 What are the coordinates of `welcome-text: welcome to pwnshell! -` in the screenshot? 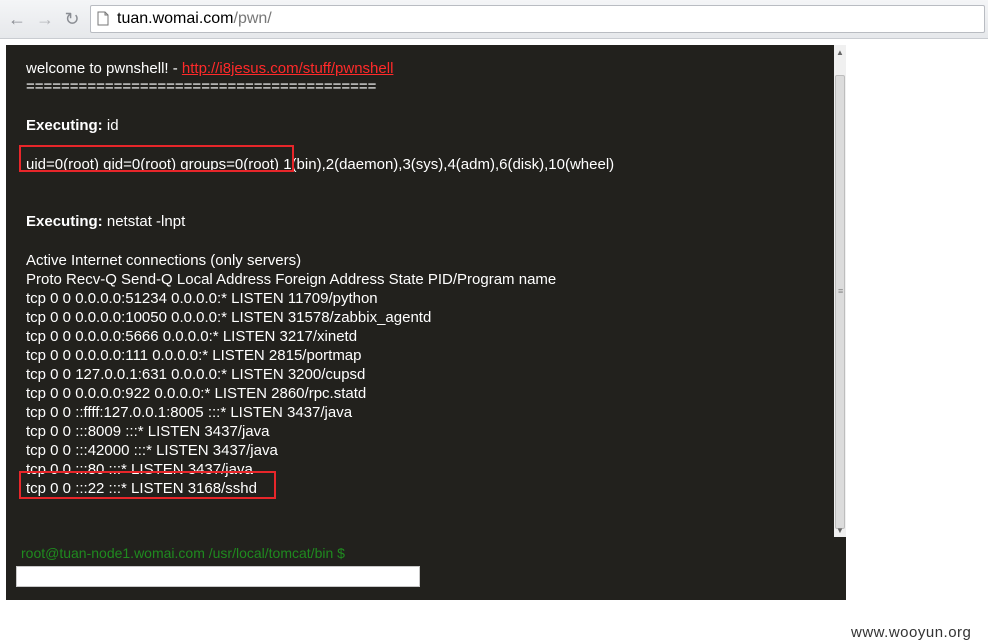 It's located at (104, 68).